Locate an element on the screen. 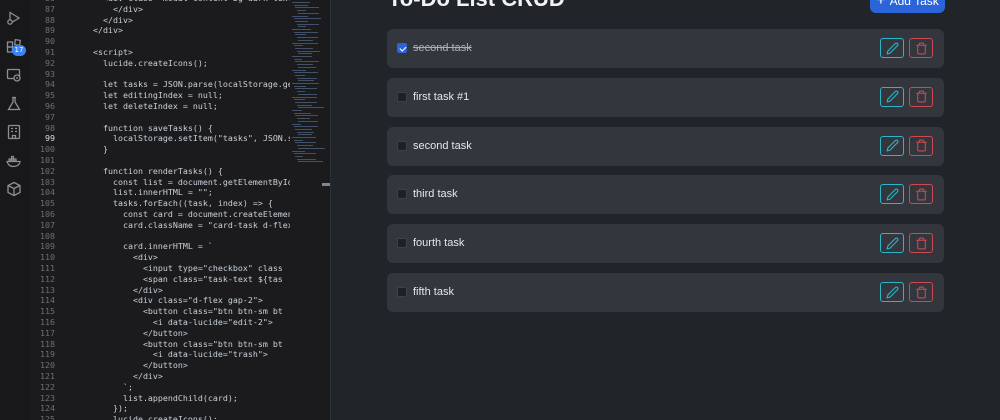  package-icon is located at coordinates (14, 189).